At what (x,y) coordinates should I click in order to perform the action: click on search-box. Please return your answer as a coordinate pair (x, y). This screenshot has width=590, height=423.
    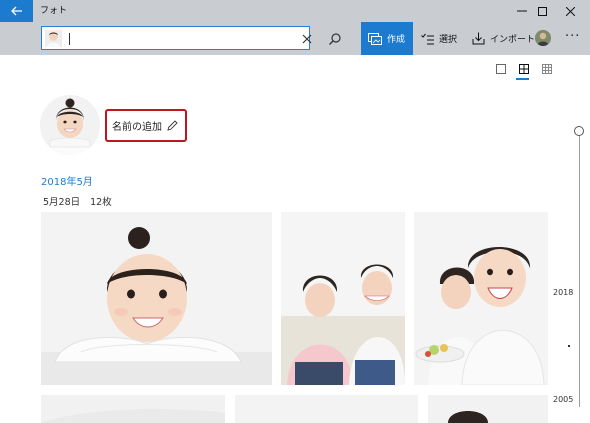
    Looking at the image, I should click on (191, 38).